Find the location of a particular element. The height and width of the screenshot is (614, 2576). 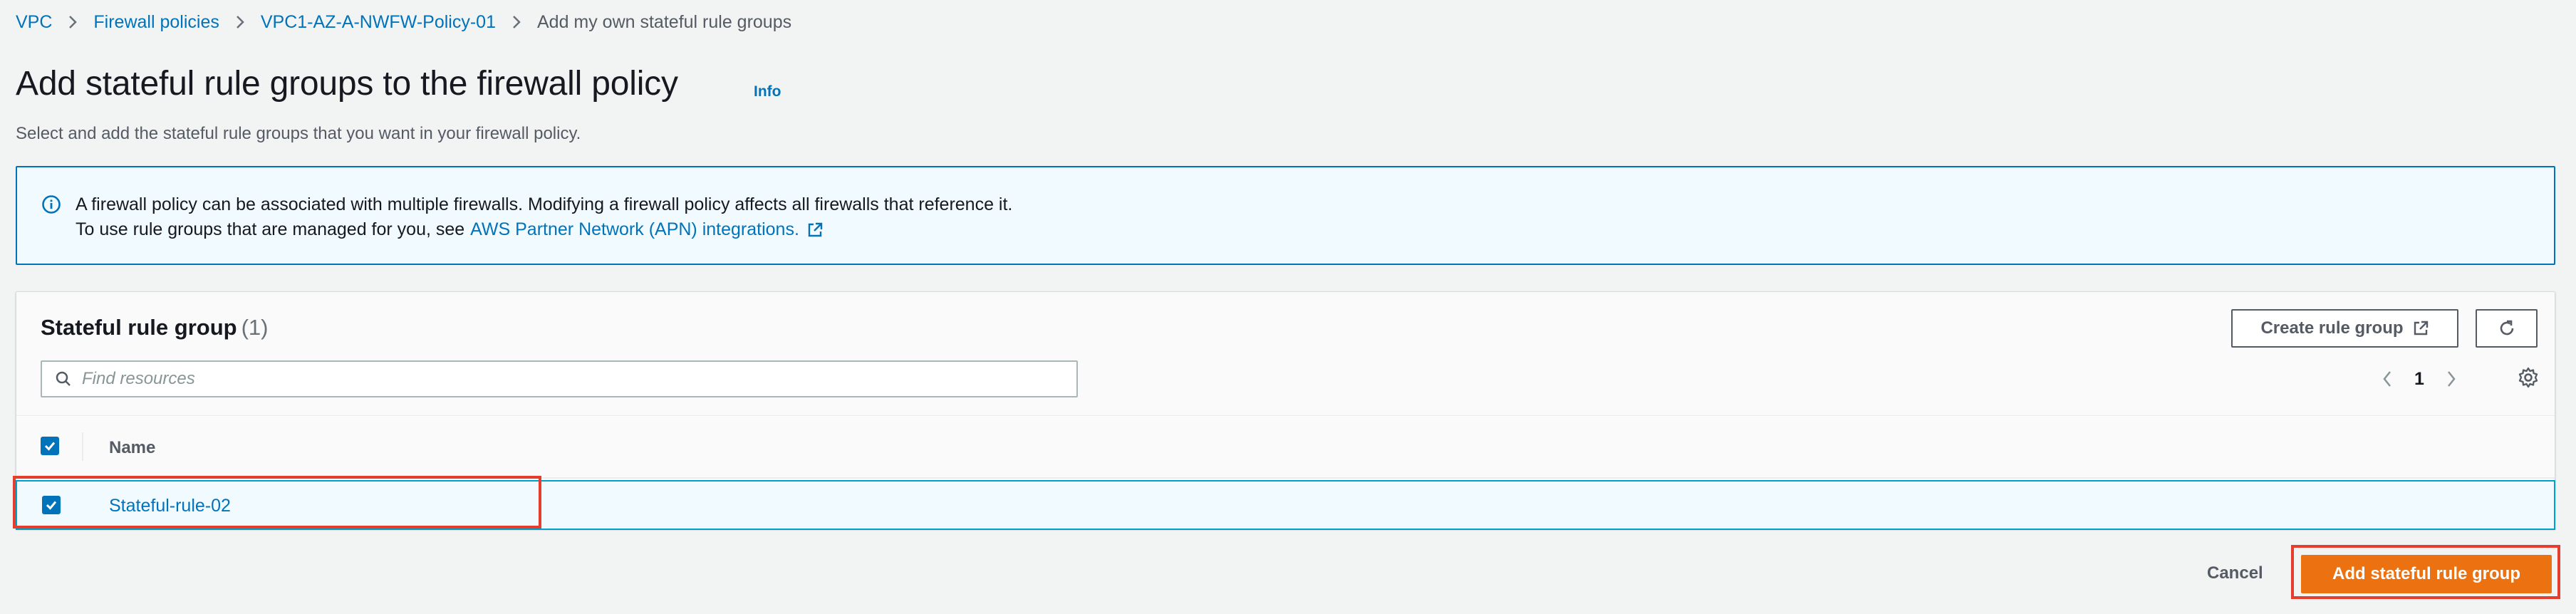

row-checkbox is located at coordinates (51, 505).